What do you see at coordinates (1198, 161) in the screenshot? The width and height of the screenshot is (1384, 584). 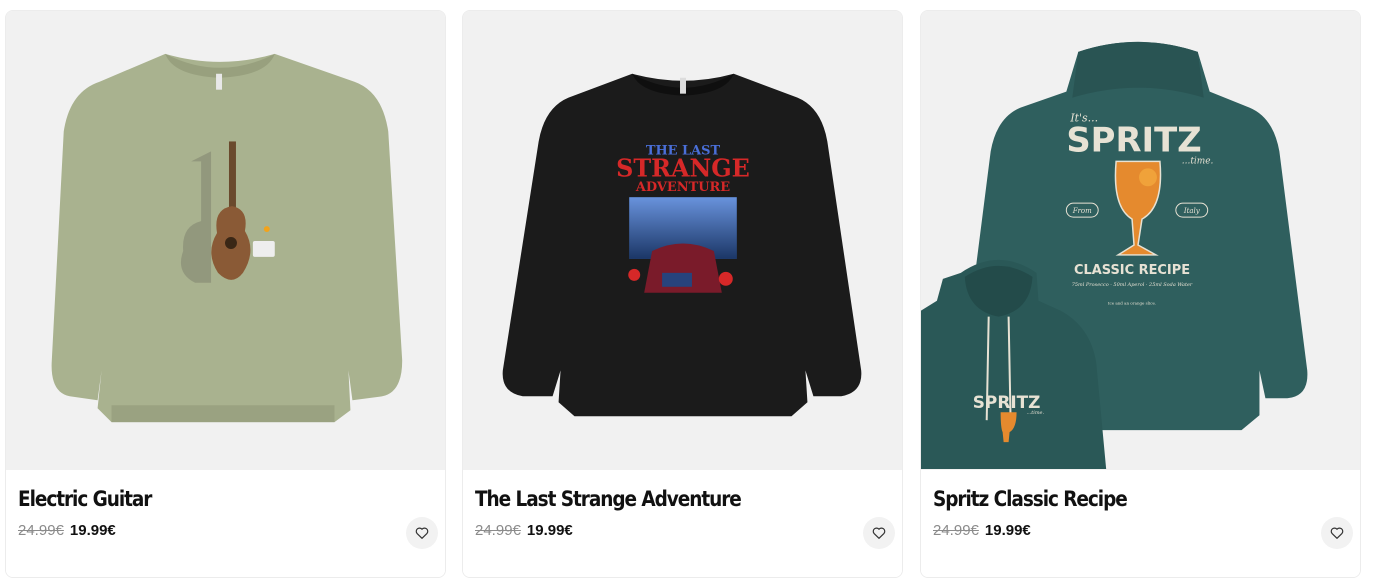 I see `print-time: ...time.` at bounding box center [1198, 161].